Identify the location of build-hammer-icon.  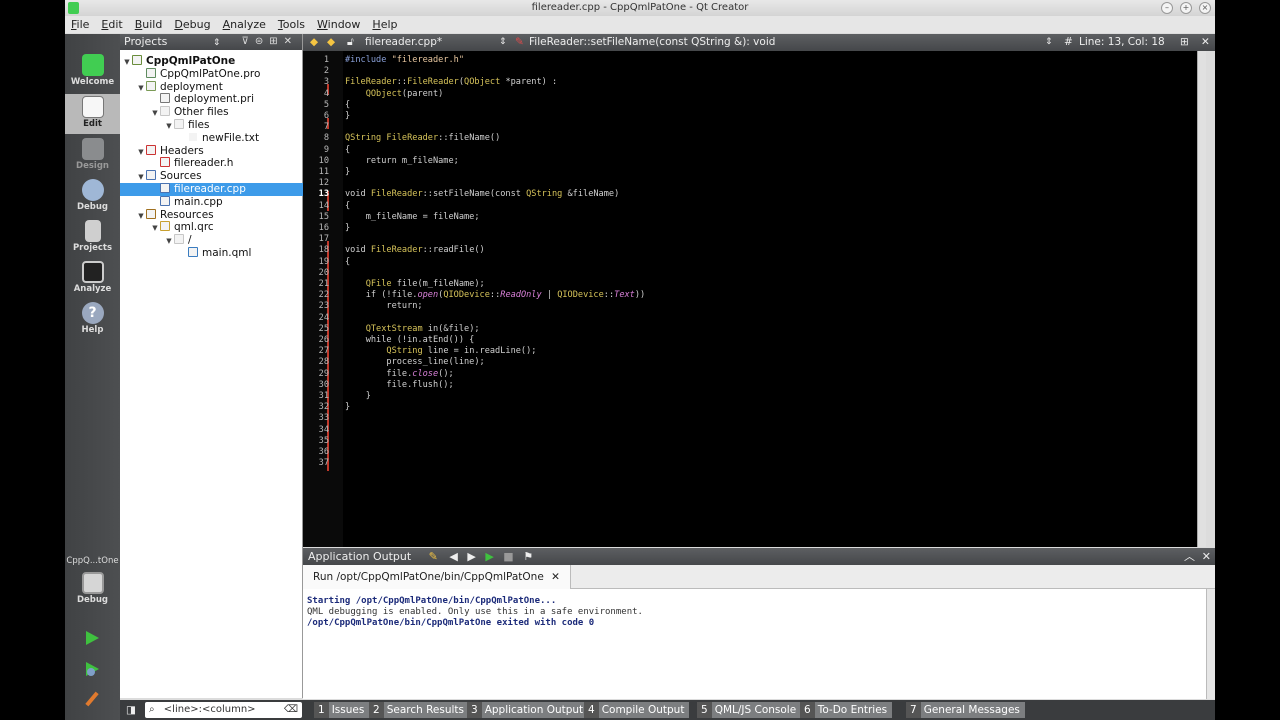
(92, 699).